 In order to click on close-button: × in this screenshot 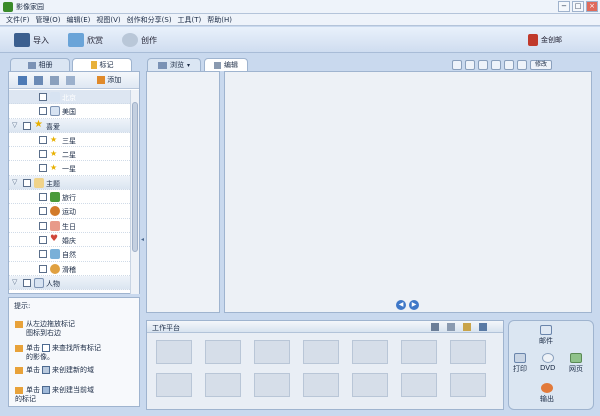, I will do `click(592, 6)`.